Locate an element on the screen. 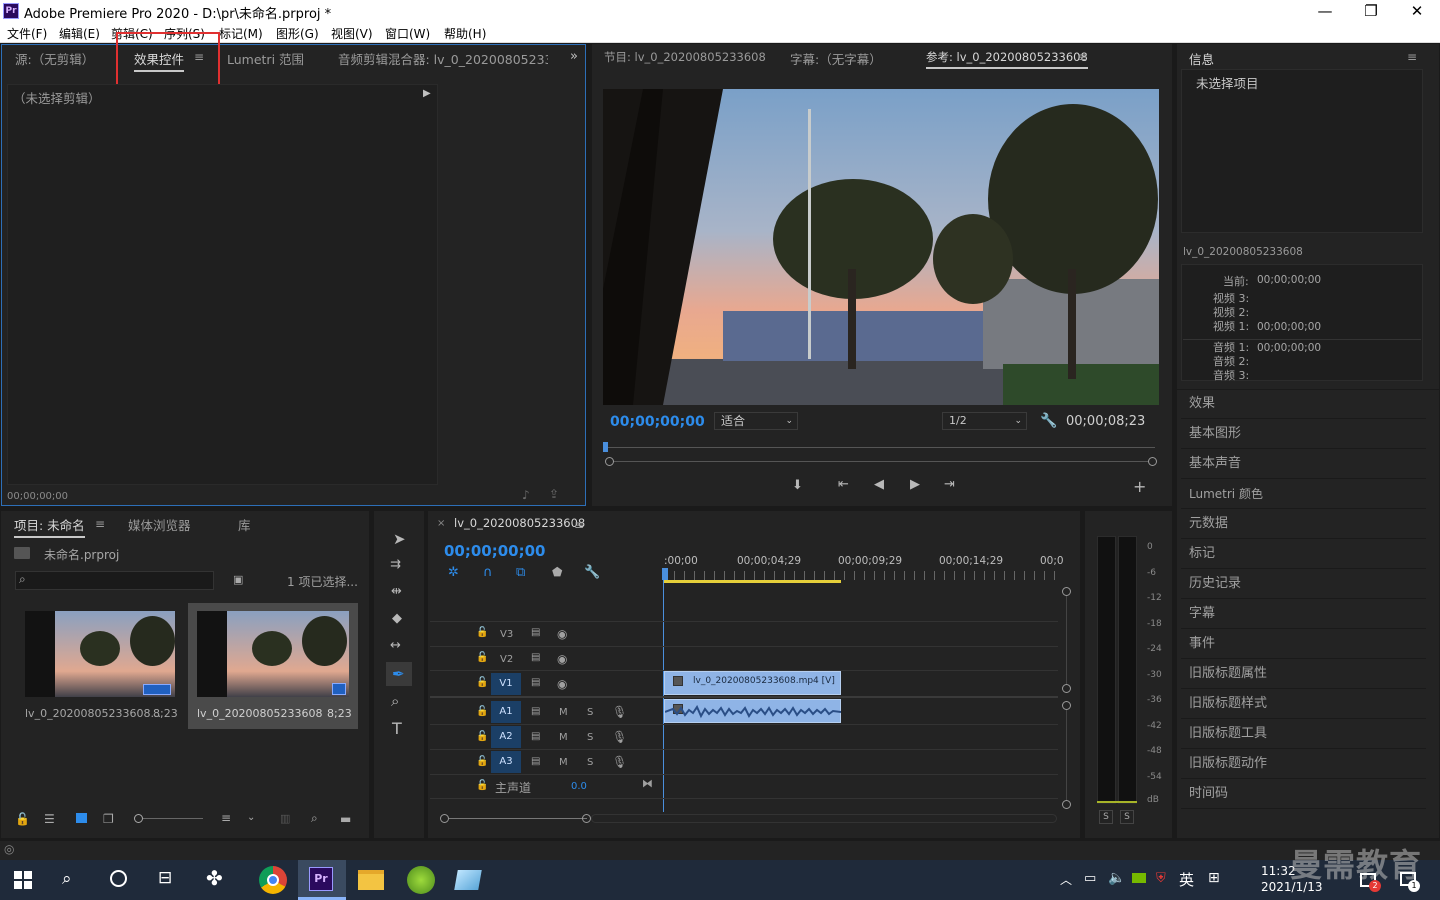  step-back-icon: ◀ is located at coordinates (879, 484).